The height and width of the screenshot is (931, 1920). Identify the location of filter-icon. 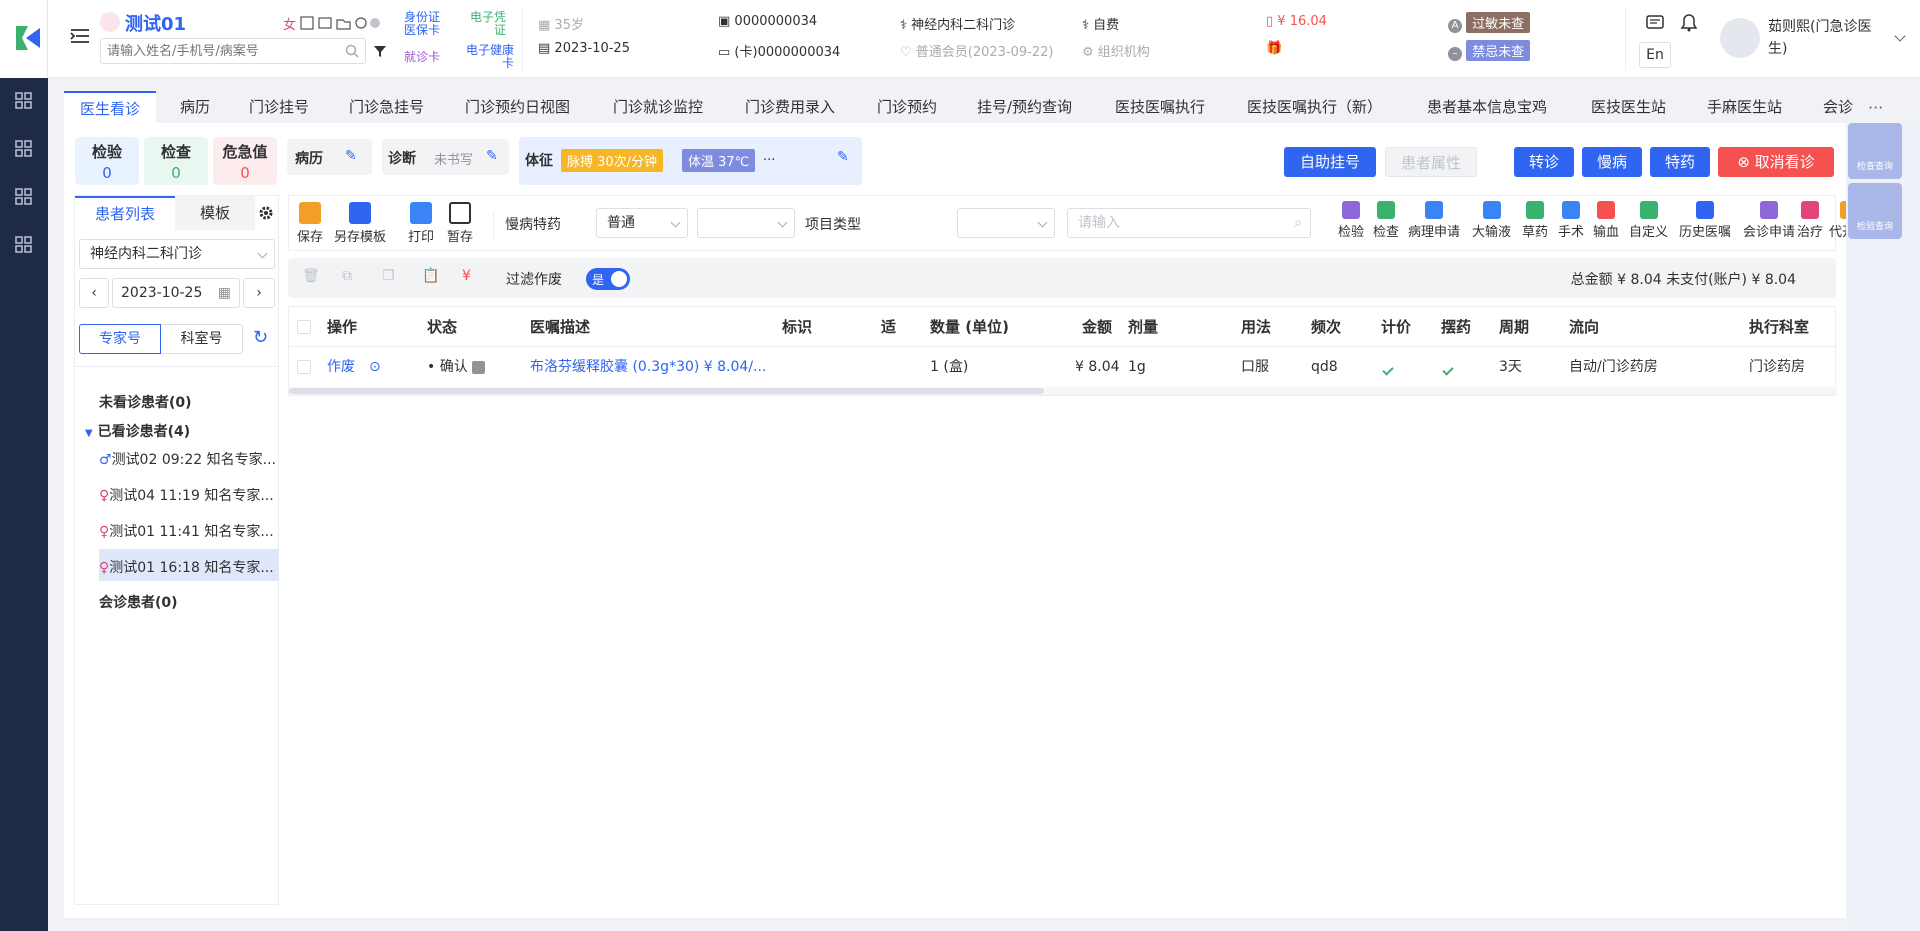
(380, 51).